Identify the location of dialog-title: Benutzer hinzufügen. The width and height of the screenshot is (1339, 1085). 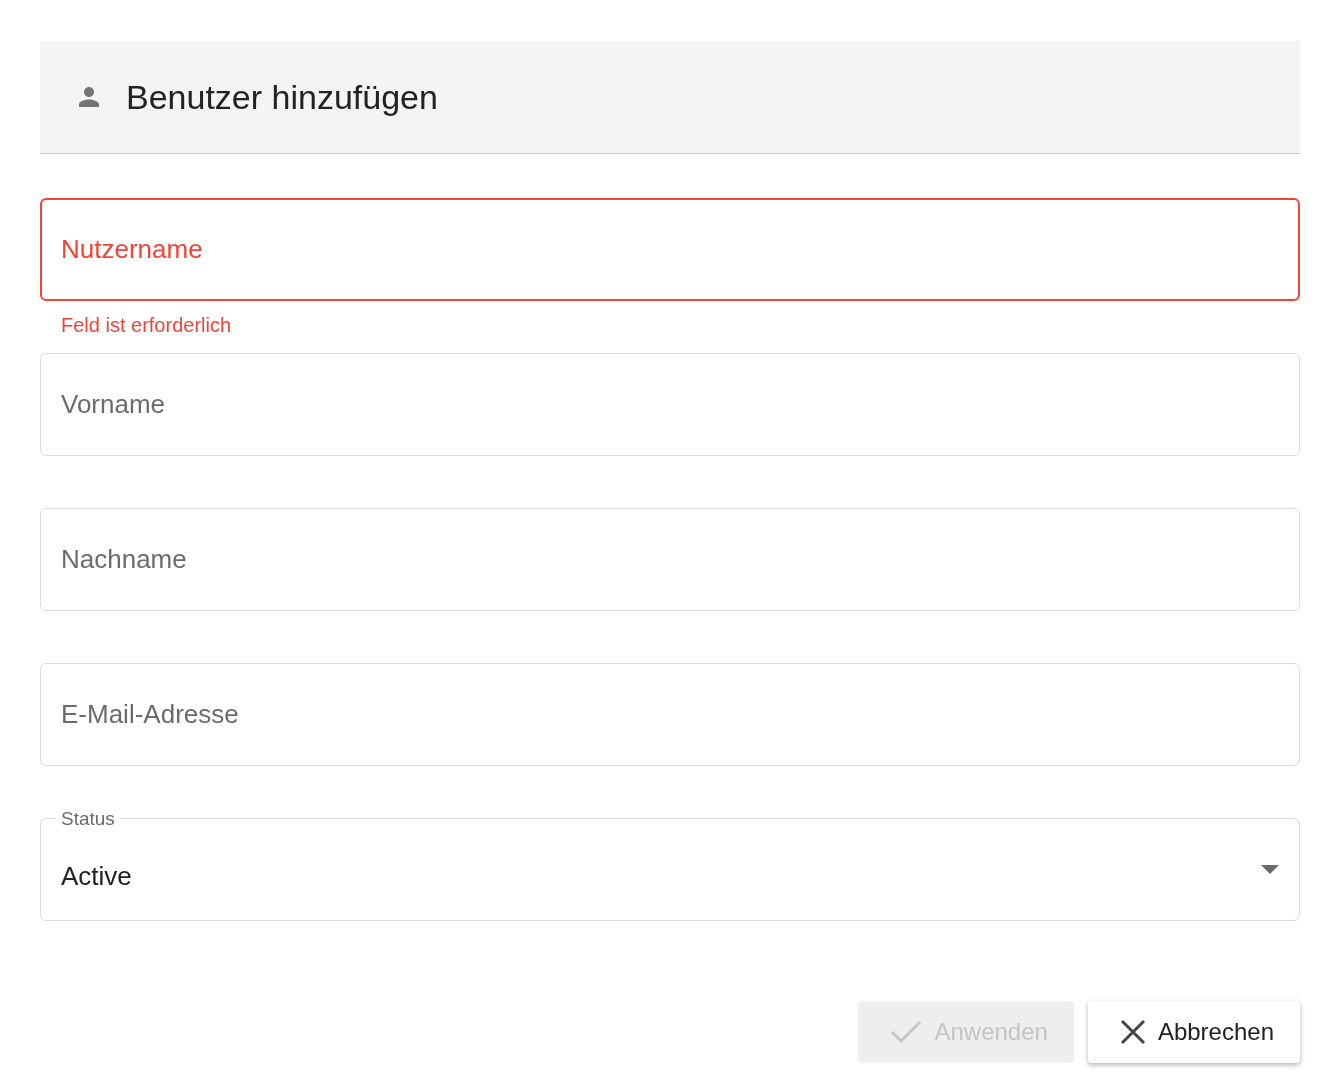
(282, 97).